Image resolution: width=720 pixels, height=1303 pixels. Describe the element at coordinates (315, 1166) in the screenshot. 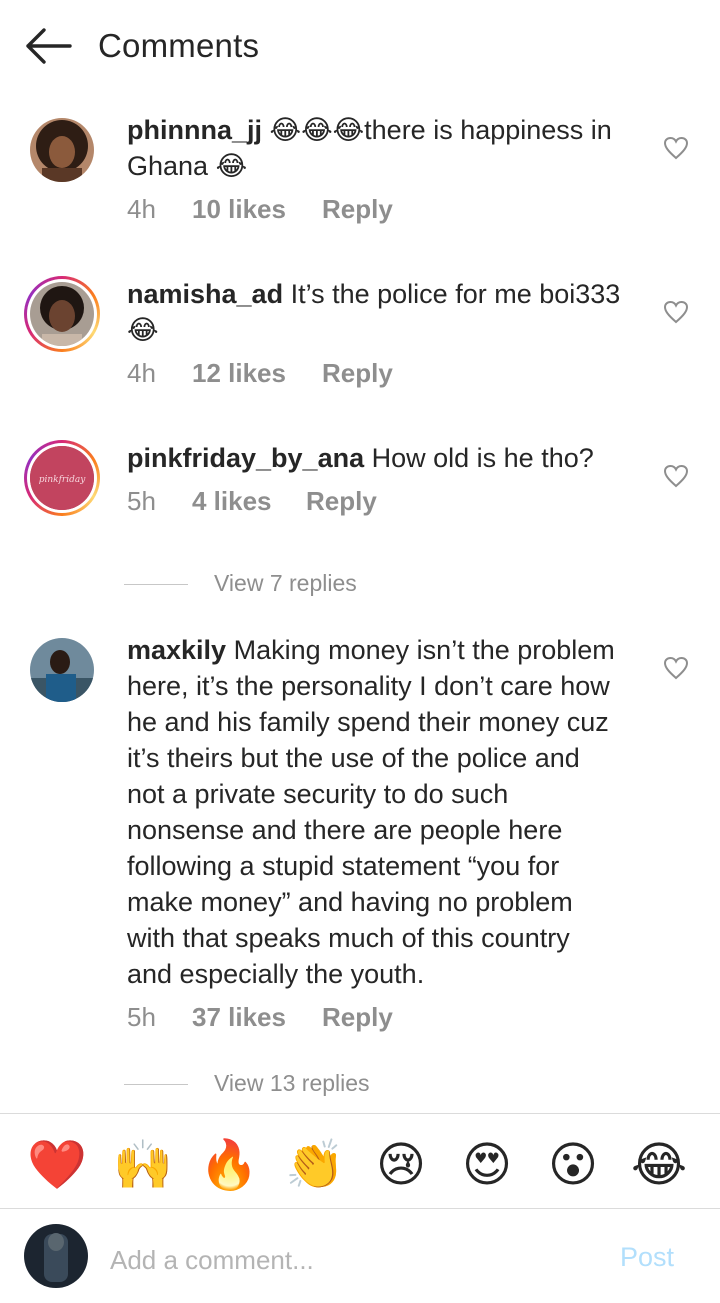

I see `clapping-hands-emoji-icon: 👏` at that location.